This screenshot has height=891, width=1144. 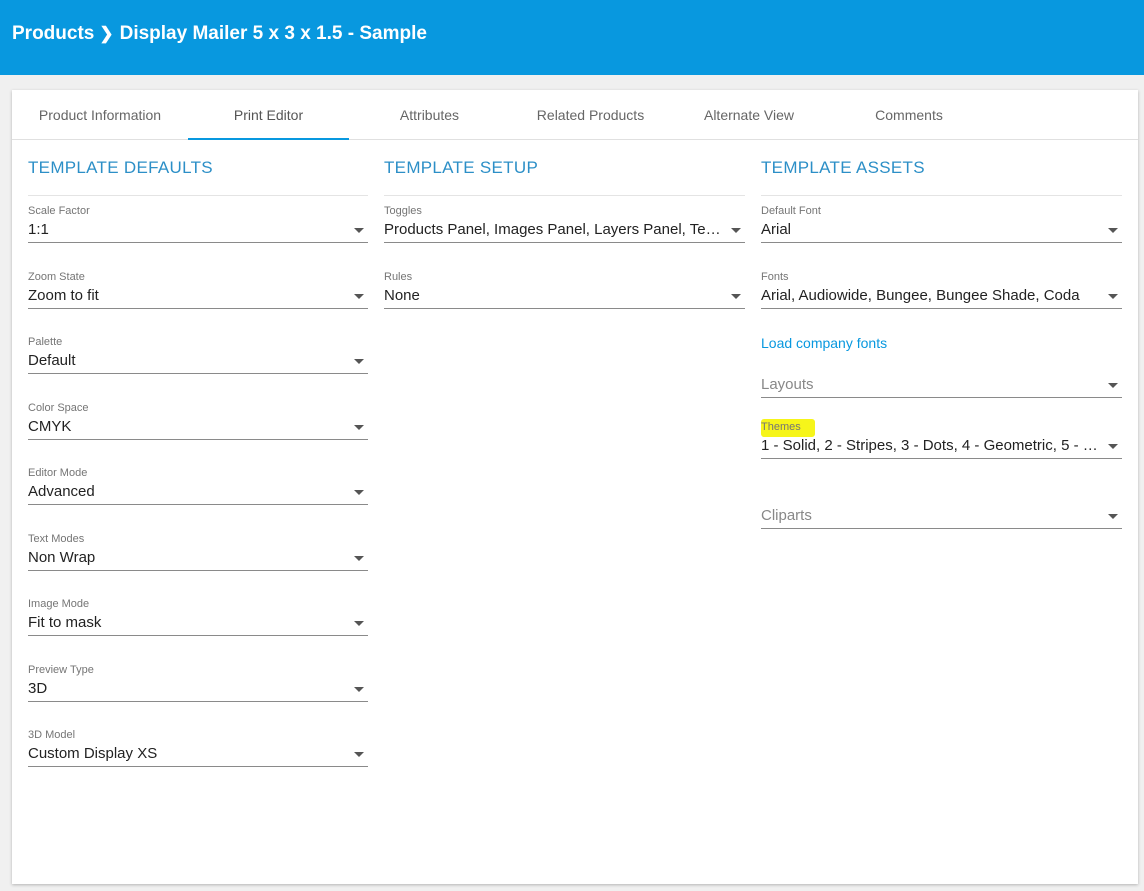 What do you see at coordinates (45, 342) in the screenshot?
I see `palette-label: Palette` at bounding box center [45, 342].